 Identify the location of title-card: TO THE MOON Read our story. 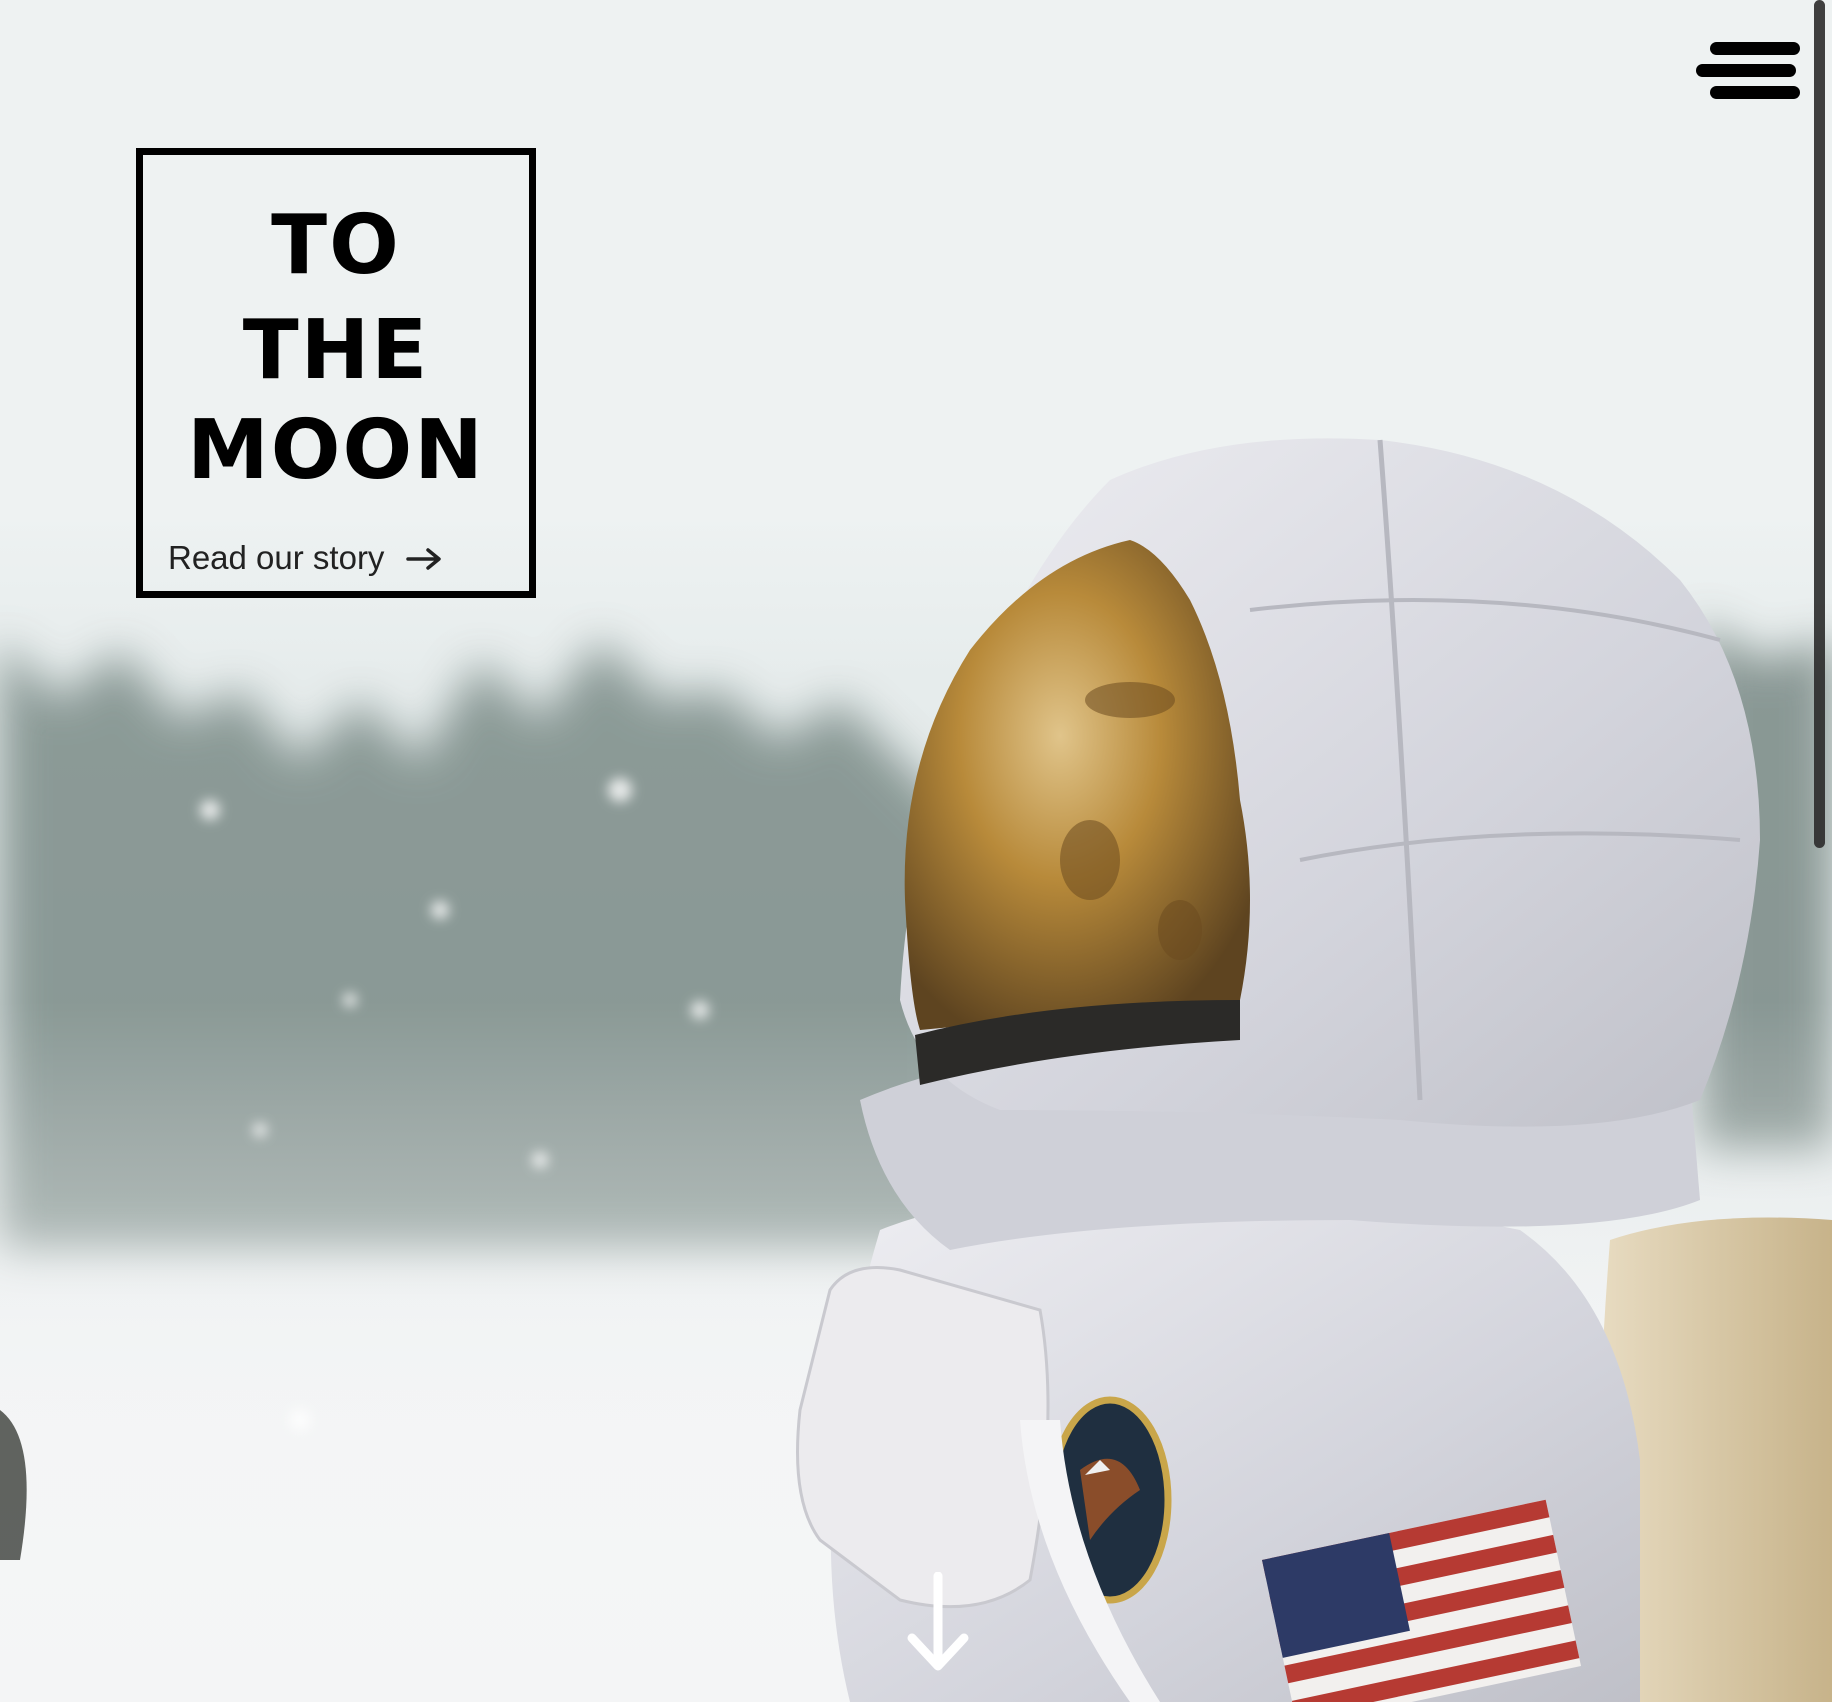
(336, 373).